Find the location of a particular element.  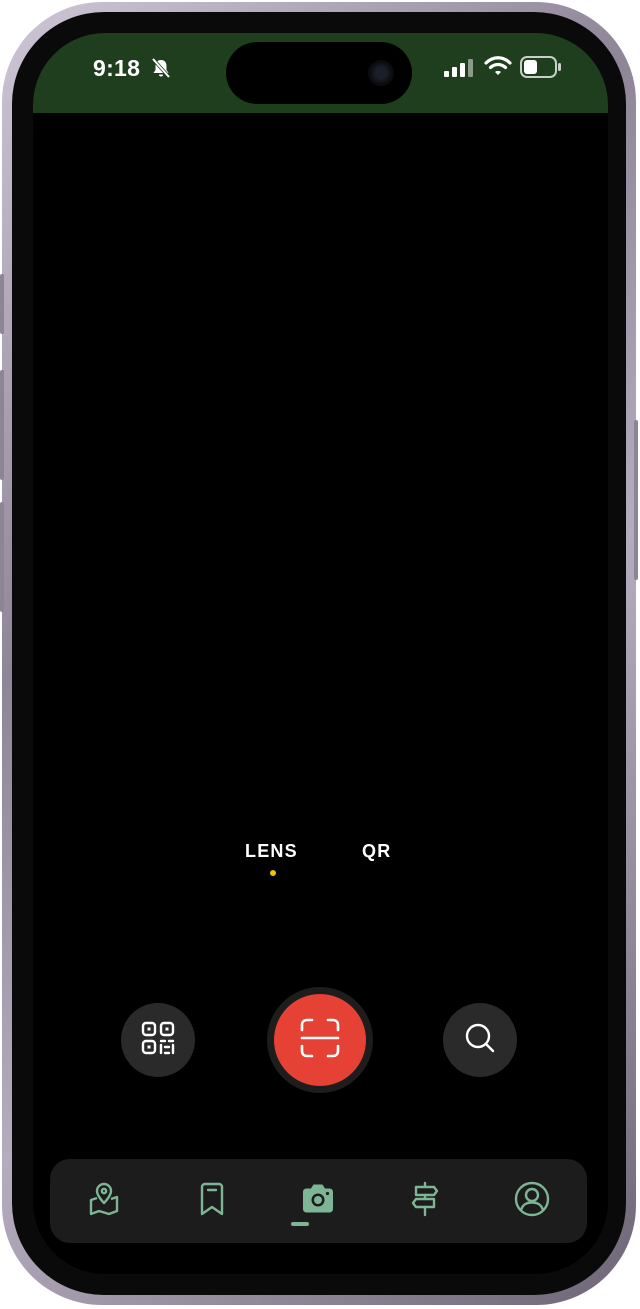

signpost-icon is located at coordinates (425, 1201).